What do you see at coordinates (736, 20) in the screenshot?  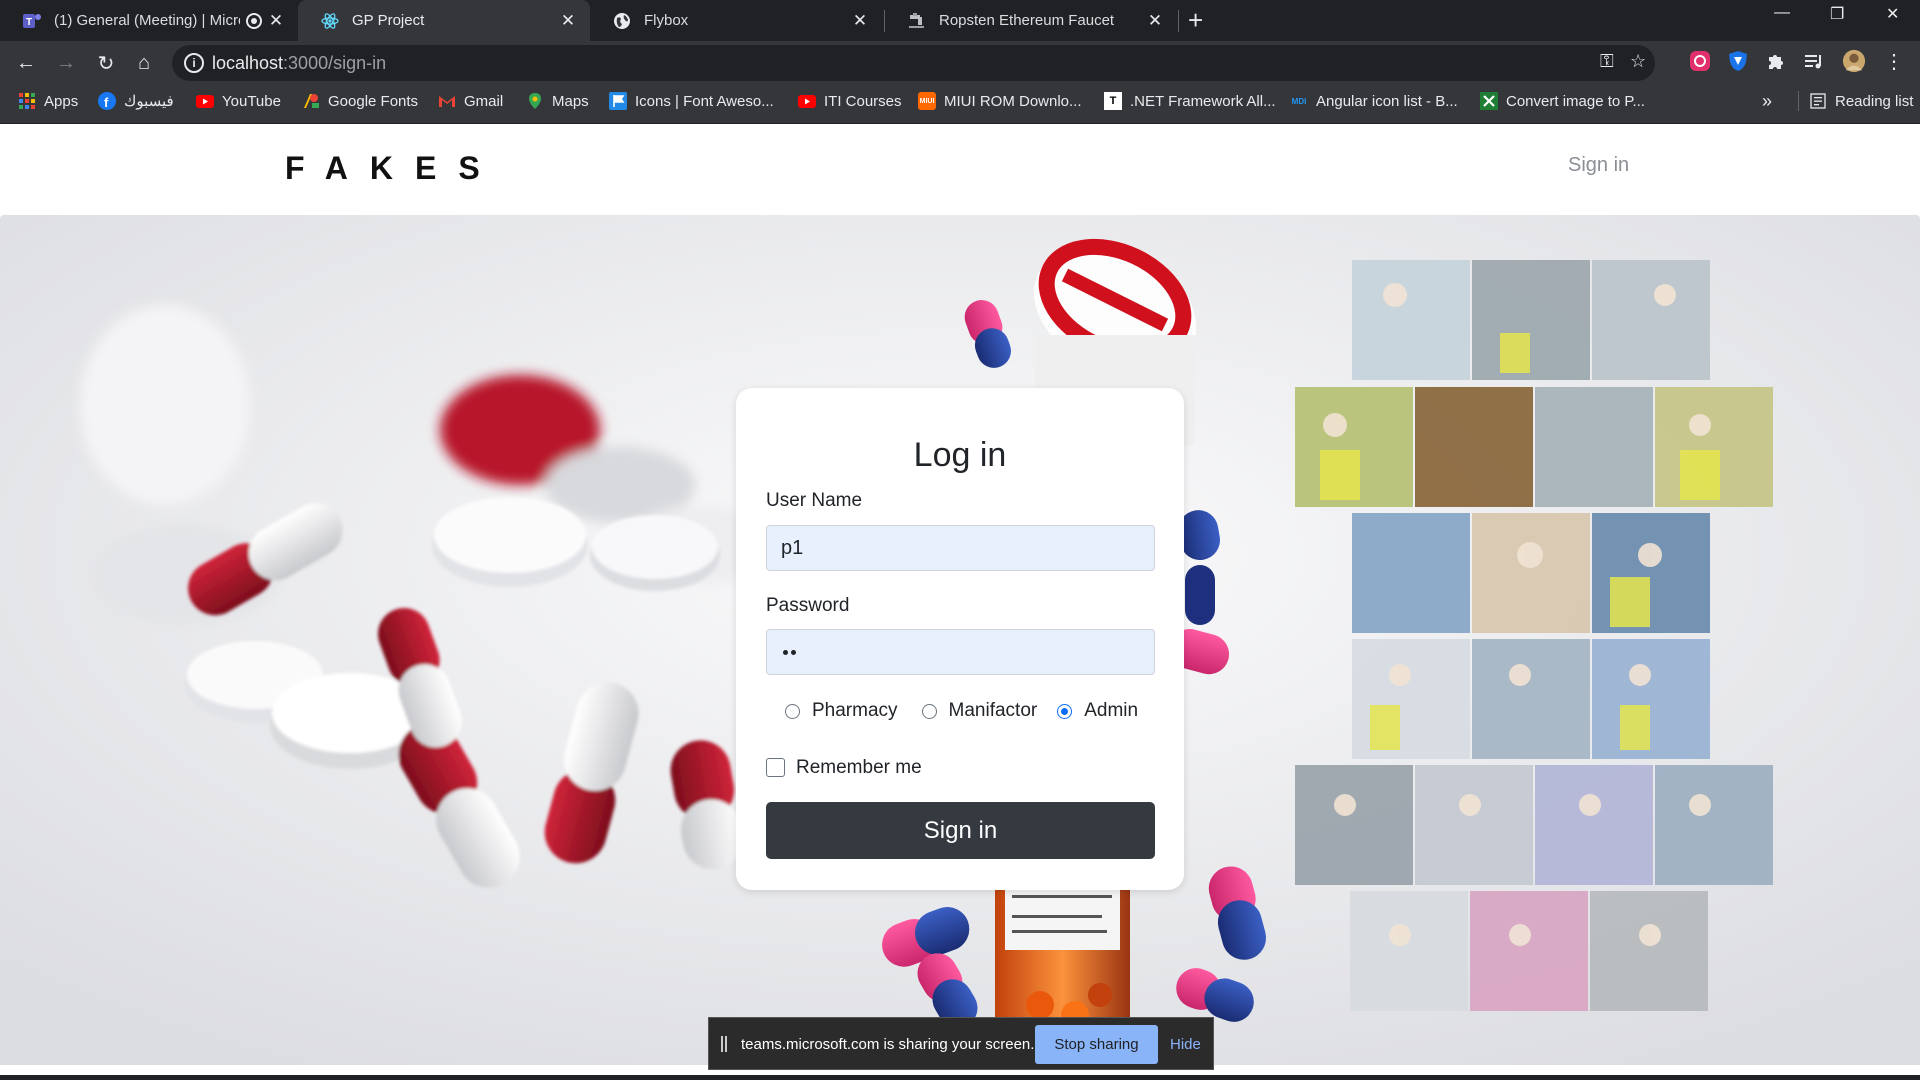 I see `tab-flybox: Flybox ✕` at bounding box center [736, 20].